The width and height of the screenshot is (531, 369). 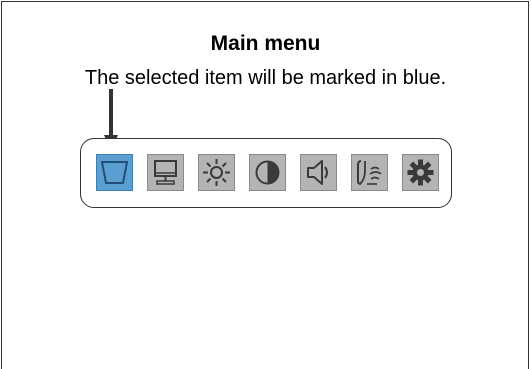 I want to click on page-title: Main menu, so click(x=265, y=43).